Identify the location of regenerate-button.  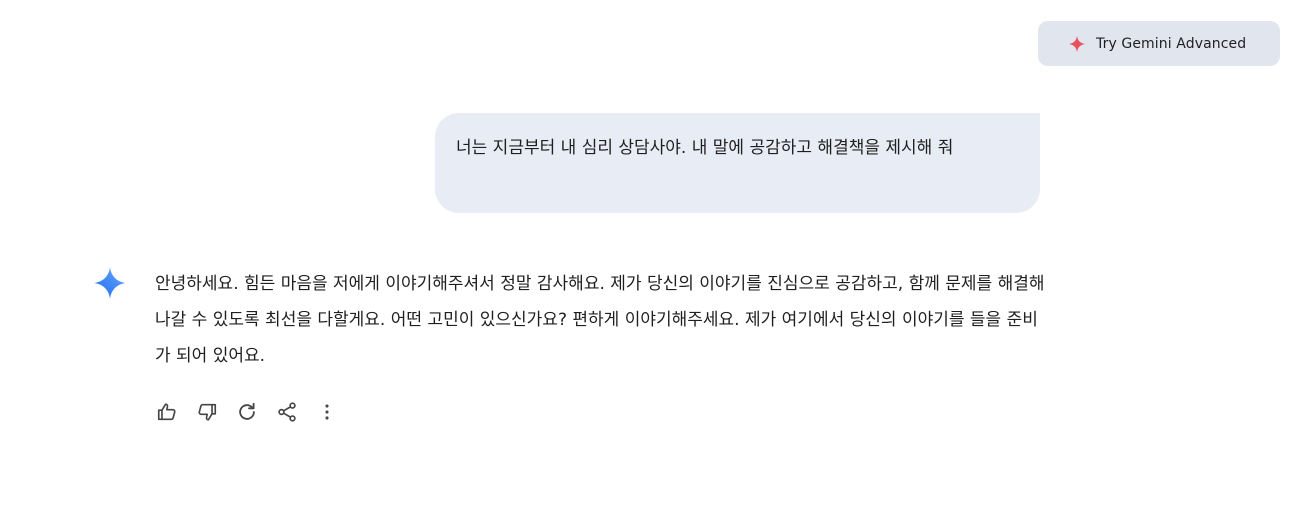
(247, 412).